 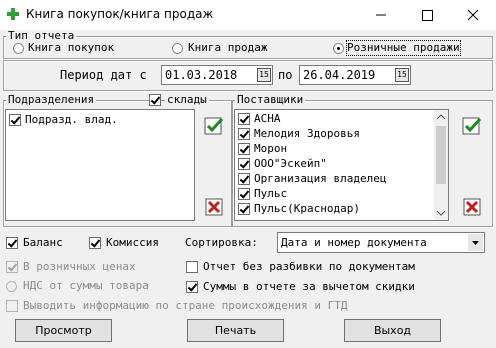 What do you see at coordinates (12, 243) in the screenshot?
I see `balance-checkbox` at bounding box center [12, 243].